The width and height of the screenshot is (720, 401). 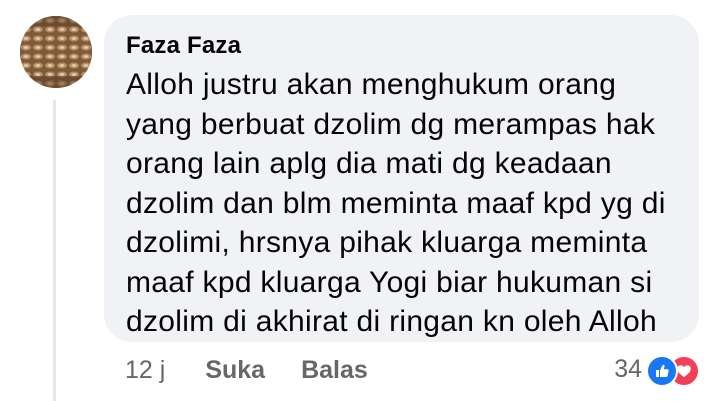 What do you see at coordinates (387, 242) in the screenshot?
I see `comment-text-line: dzolimi, hrsnya pihak kluarga meminta` at bounding box center [387, 242].